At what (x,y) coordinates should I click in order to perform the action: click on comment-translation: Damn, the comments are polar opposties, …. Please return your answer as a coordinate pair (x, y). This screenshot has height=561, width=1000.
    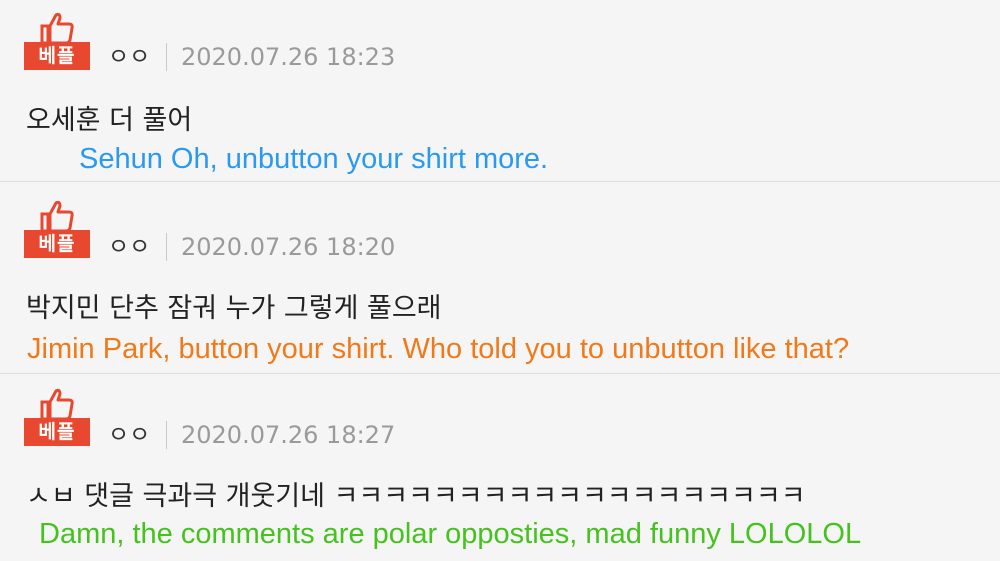
    Looking at the image, I should click on (450, 534).